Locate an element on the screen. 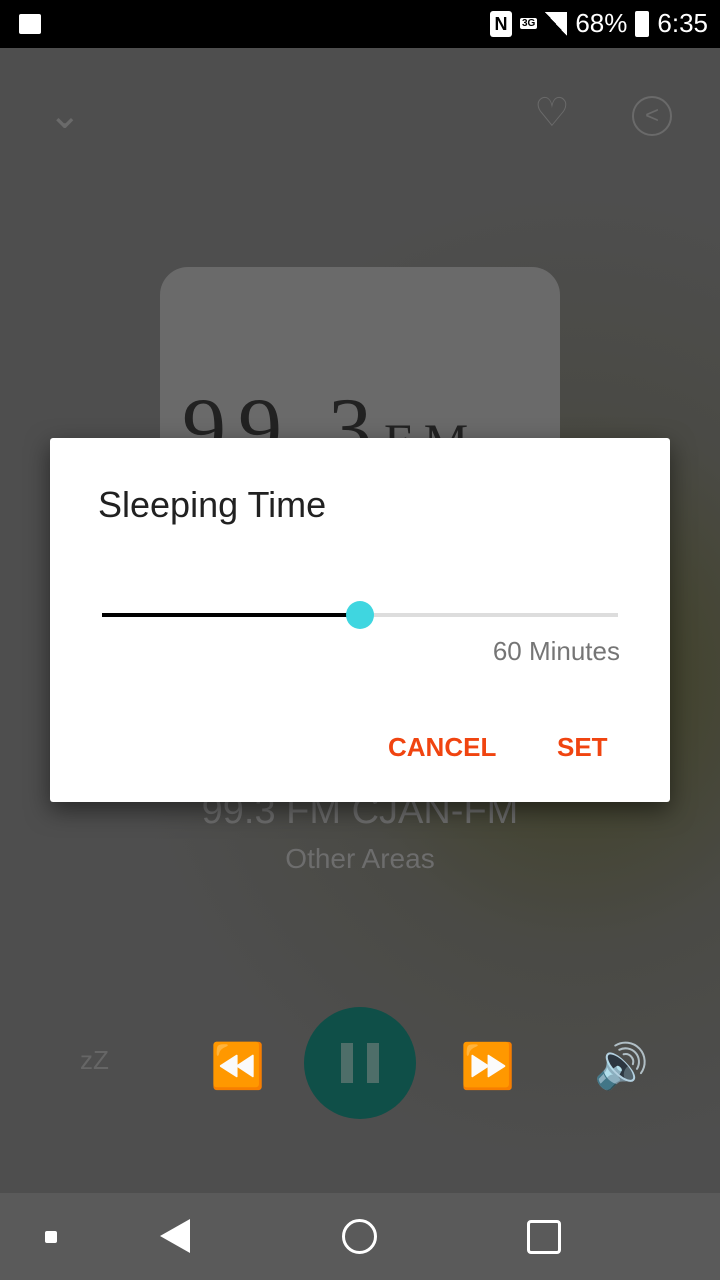  favorite-heart-icon: ♡ is located at coordinates (552, 113).